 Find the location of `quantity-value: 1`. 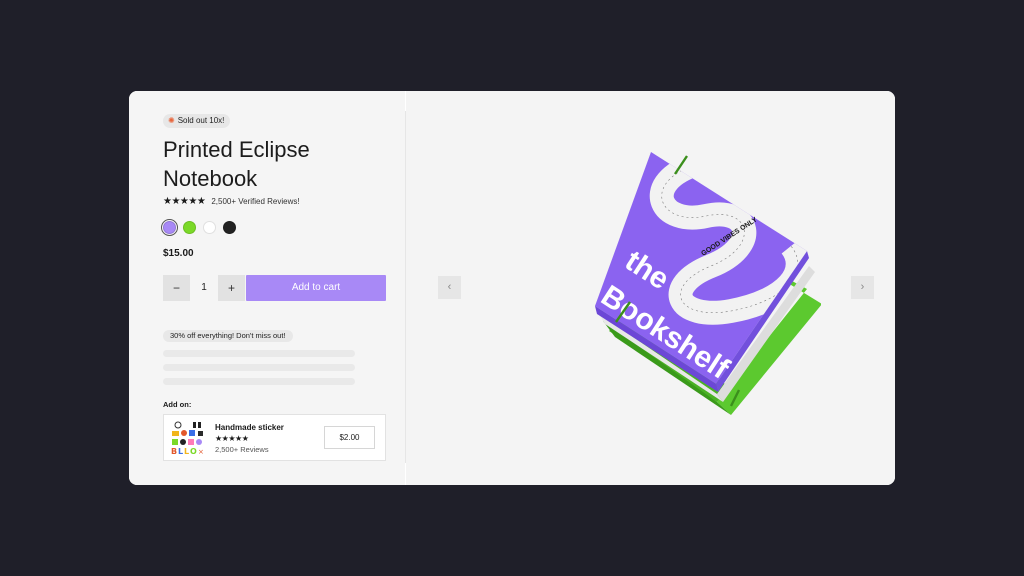

quantity-value: 1 is located at coordinates (204, 288).